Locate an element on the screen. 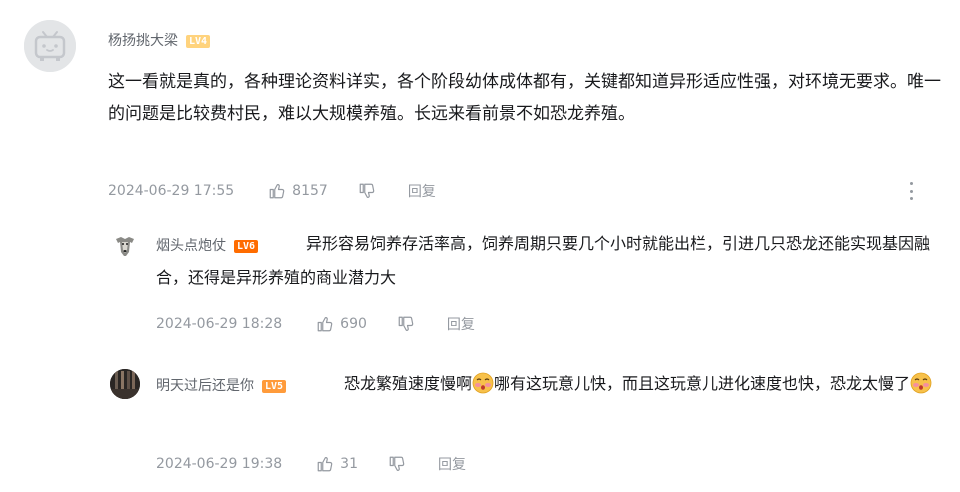 This screenshot has height=492, width=960. like-button: 690 is located at coordinates (341, 324).